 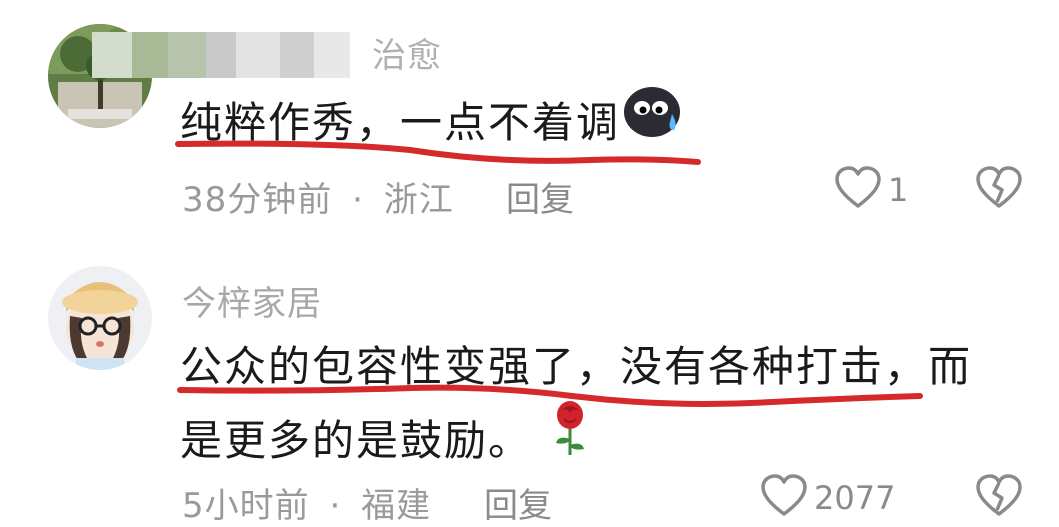 I want to click on comment-text: 纯粹作秀，一点不着调, so click(x=432, y=123).